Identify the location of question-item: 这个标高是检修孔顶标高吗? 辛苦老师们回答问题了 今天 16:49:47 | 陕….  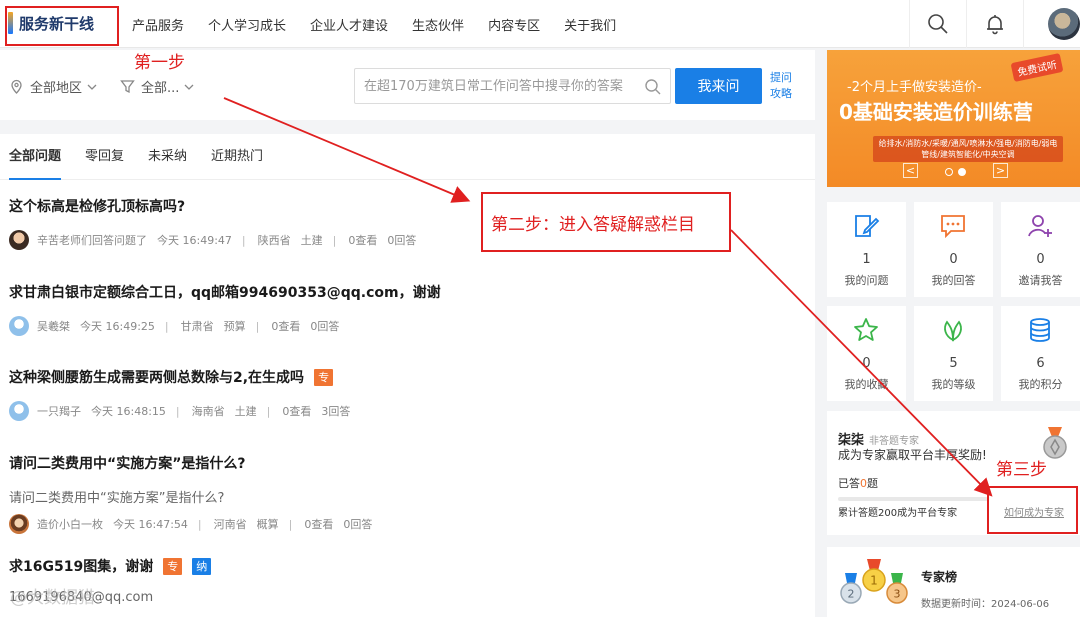
(217, 223).